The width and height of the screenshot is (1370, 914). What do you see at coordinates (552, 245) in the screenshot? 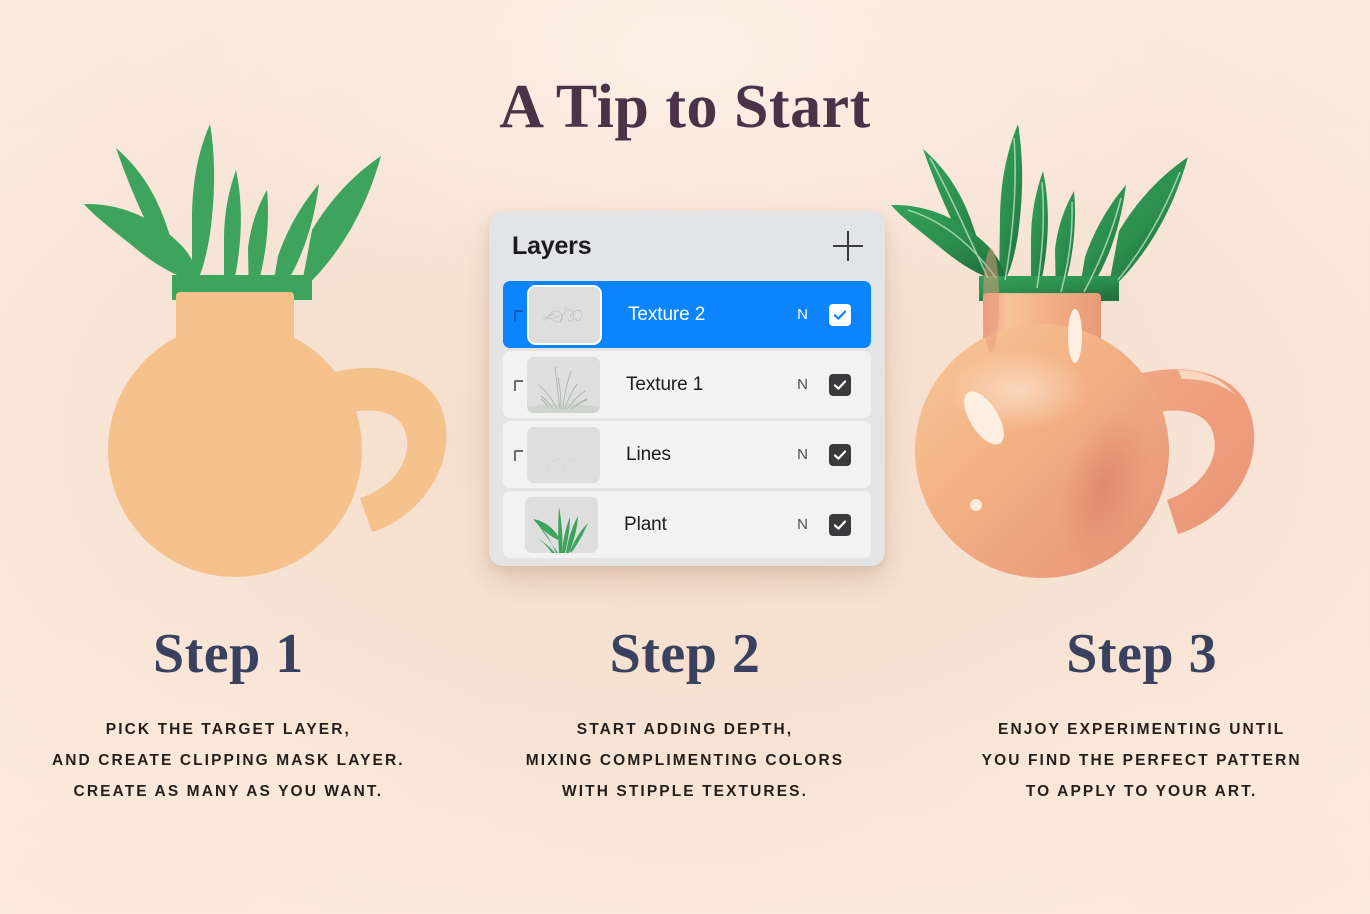
I see `panel-title: Layers` at bounding box center [552, 245].